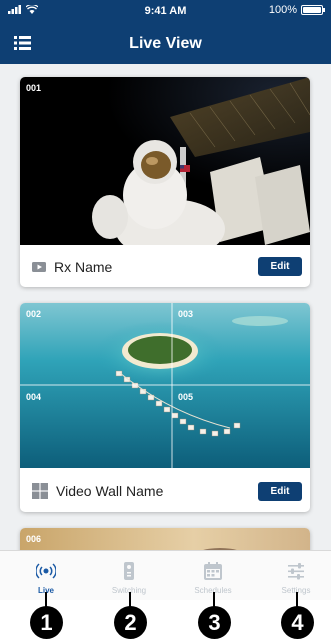 This screenshot has width=331, height=642. What do you see at coordinates (213, 571) in the screenshot?
I see `calendar-icon` at bounding box center [213, 571].